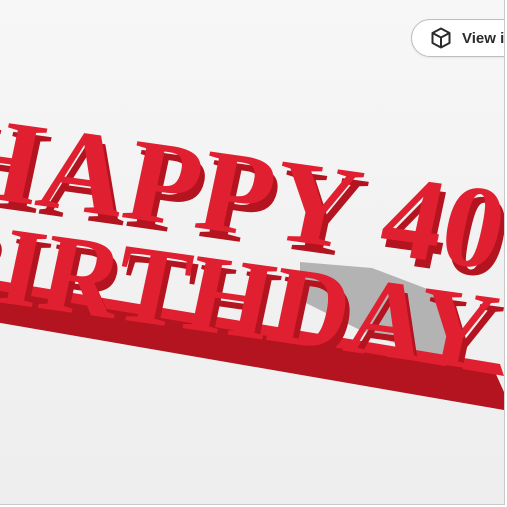 The image size is (507, 507). Describe the element at coordinates (441, 38) in the screenshot. I see `cube-icon` at that location.